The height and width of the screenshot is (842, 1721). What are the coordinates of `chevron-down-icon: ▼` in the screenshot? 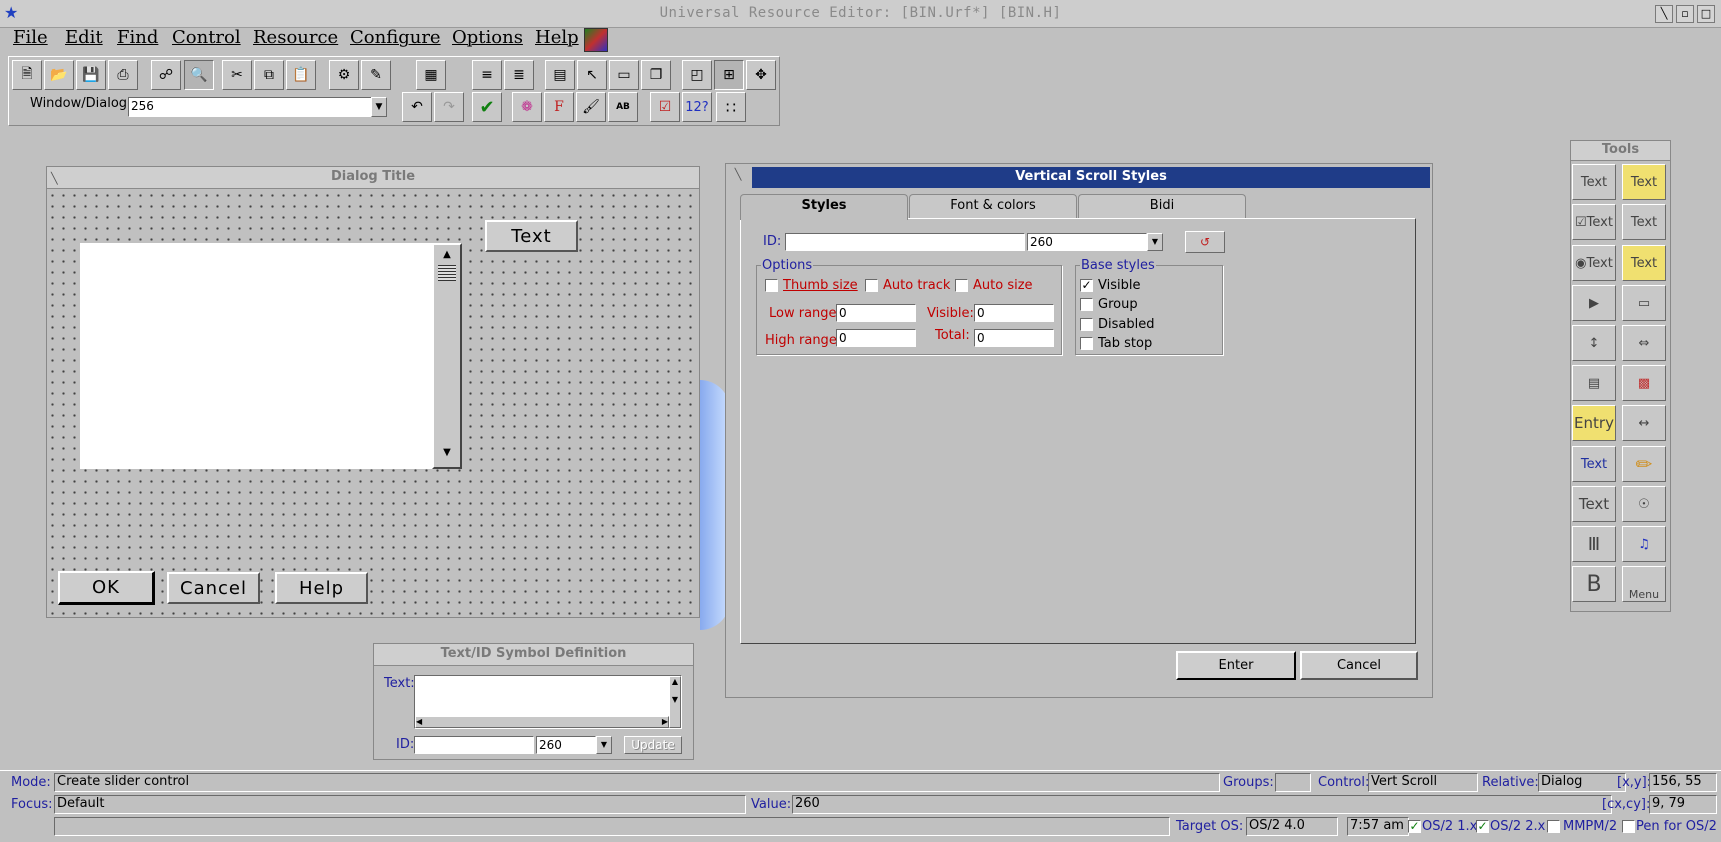 It's located at (379, 107).